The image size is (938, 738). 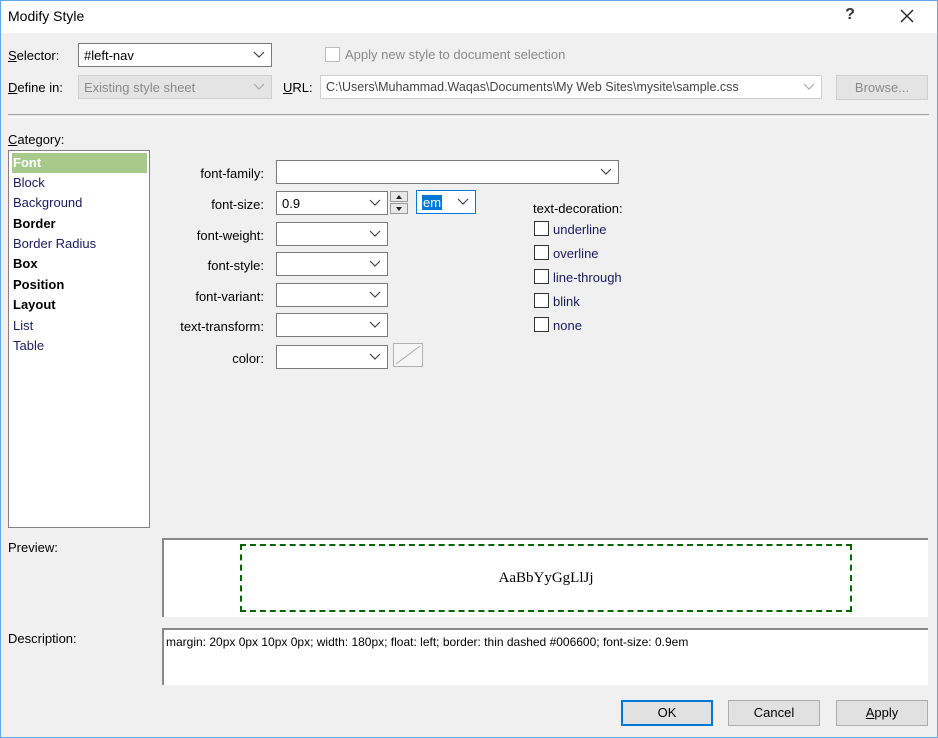 I want to click on url-label-accel: U, so click(x=288, y=87).